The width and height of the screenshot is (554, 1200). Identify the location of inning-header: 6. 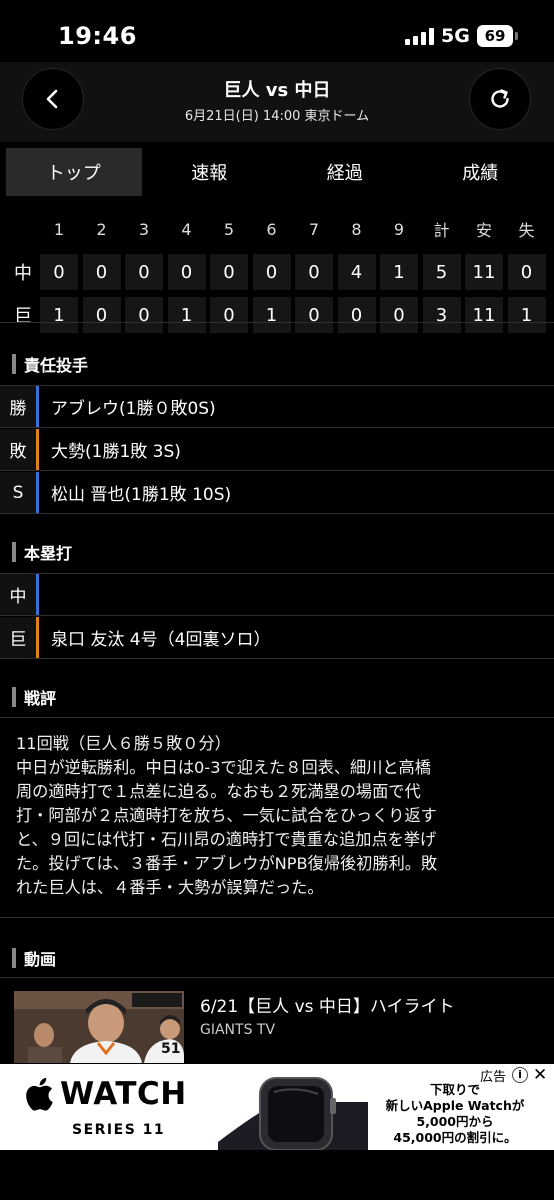
(271, 229).